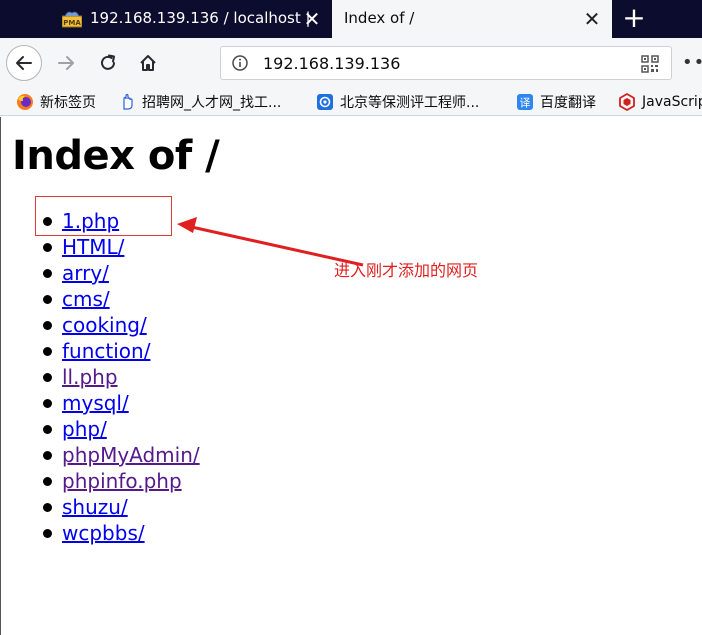 This screenshot has height=635, width=702. I want to click on list-item: php/, so click(121, 429).